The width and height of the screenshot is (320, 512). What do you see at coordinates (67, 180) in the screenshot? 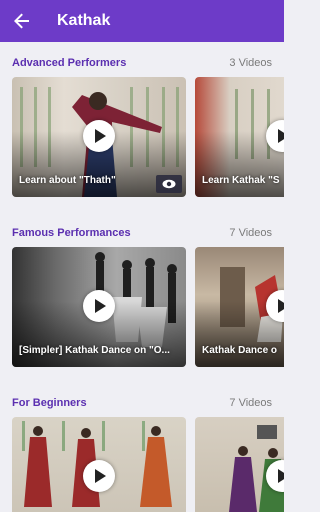
I see `video-title: Learn about "Thath"` at bounding box center [67, 180].